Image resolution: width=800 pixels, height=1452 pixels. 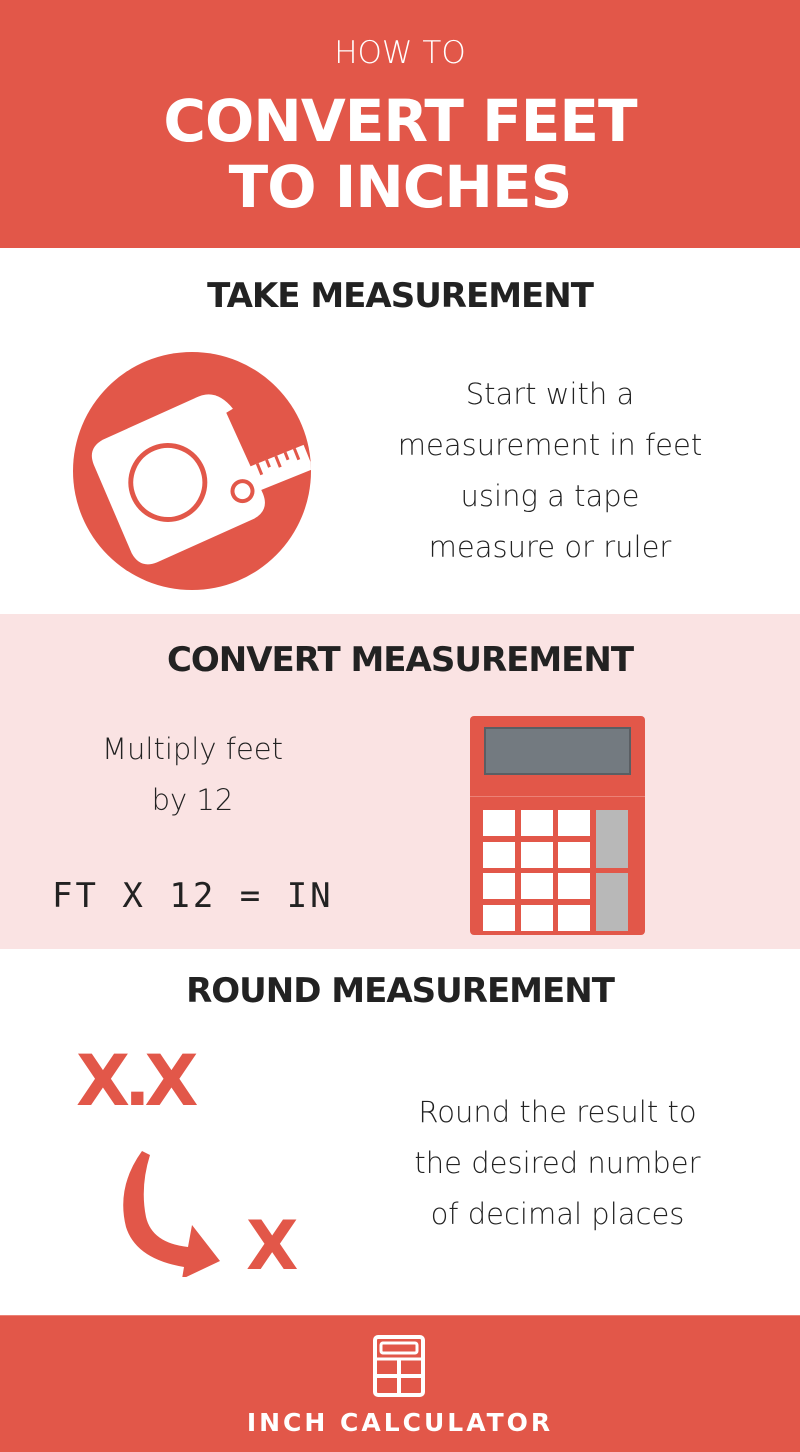 What do you see at coordinates (550, 394) in the screenshot?
I see `description-line: Start with a` at bounding box center [550, 394].